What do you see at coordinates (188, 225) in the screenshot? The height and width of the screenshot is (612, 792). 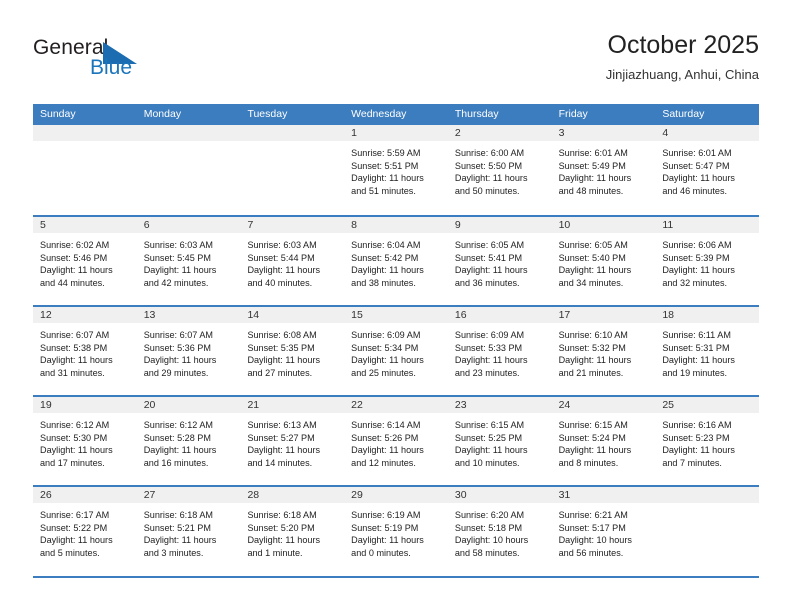 I see `day-number-band: 6` at bounding box center [188, 225].